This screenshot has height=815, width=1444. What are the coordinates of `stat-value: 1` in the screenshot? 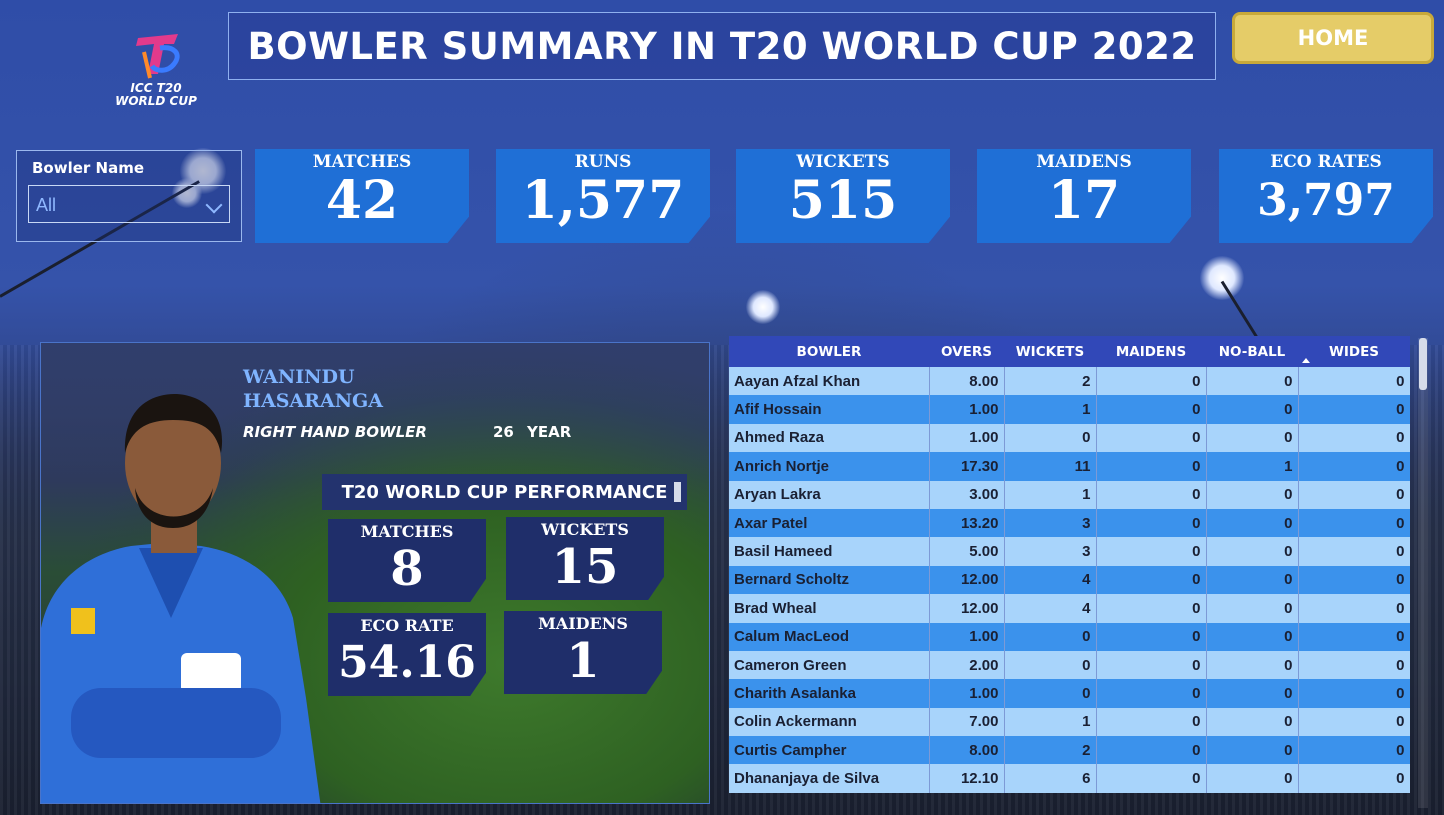 It's located at (583, 661).